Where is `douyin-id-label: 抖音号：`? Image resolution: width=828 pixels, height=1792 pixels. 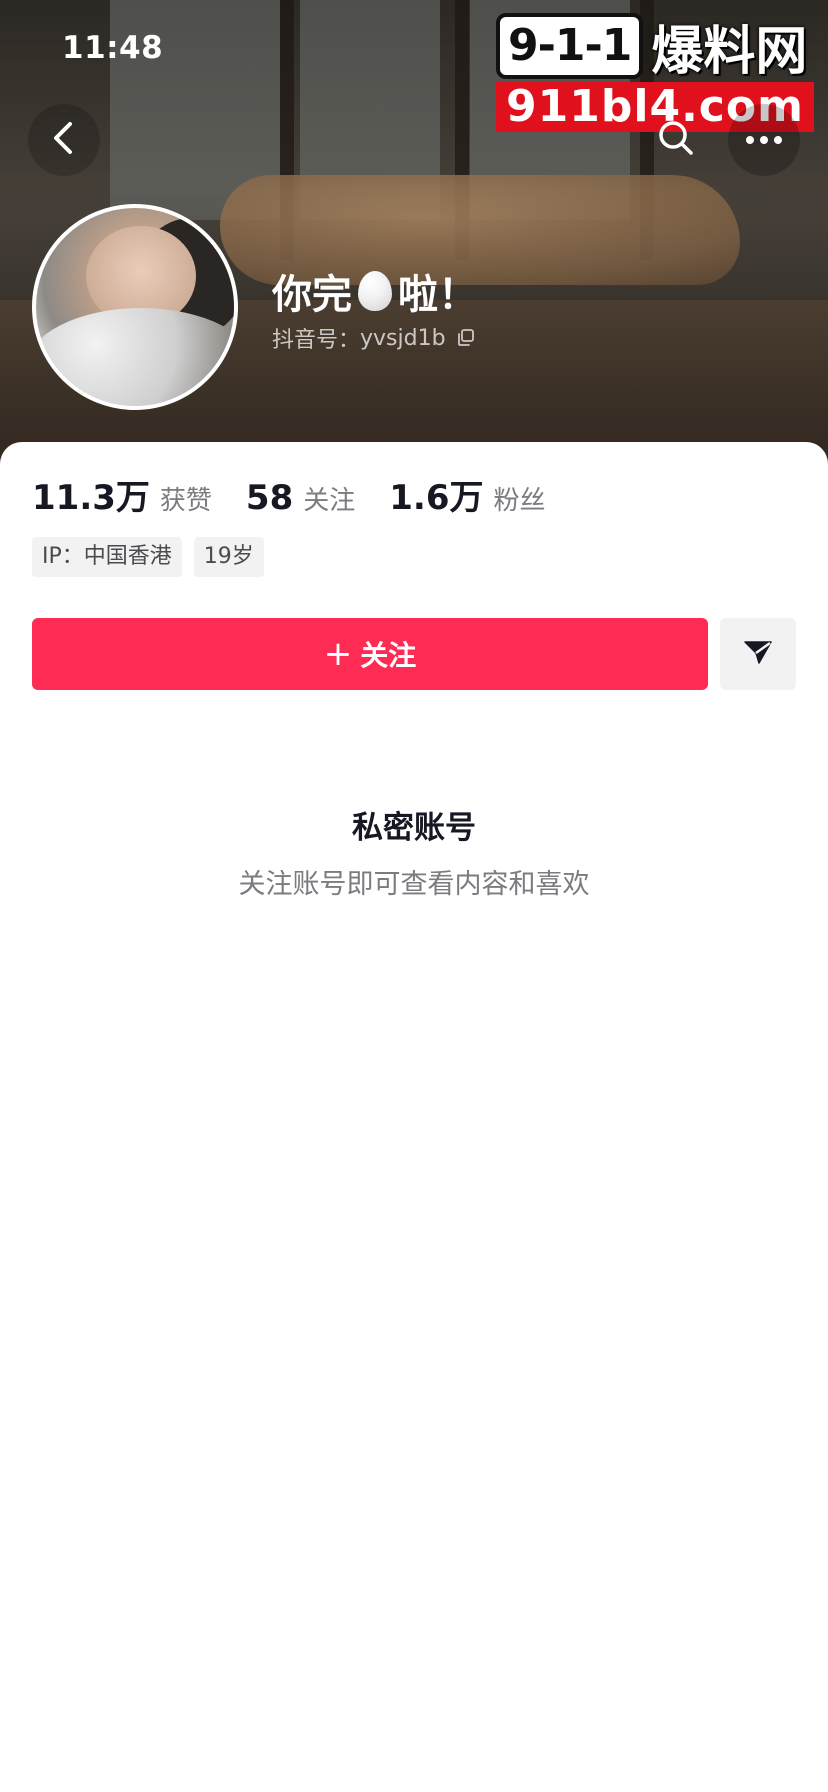
douyin-id-label: 抖音号： is located at coordinates (316, 340).